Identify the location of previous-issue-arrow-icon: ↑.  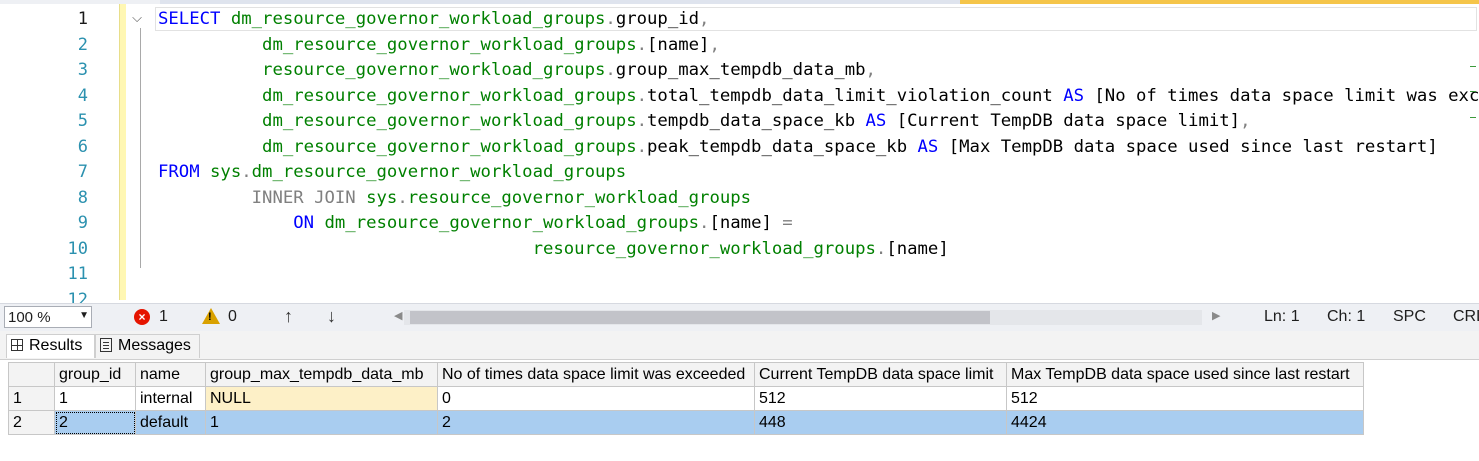
(288, 316).